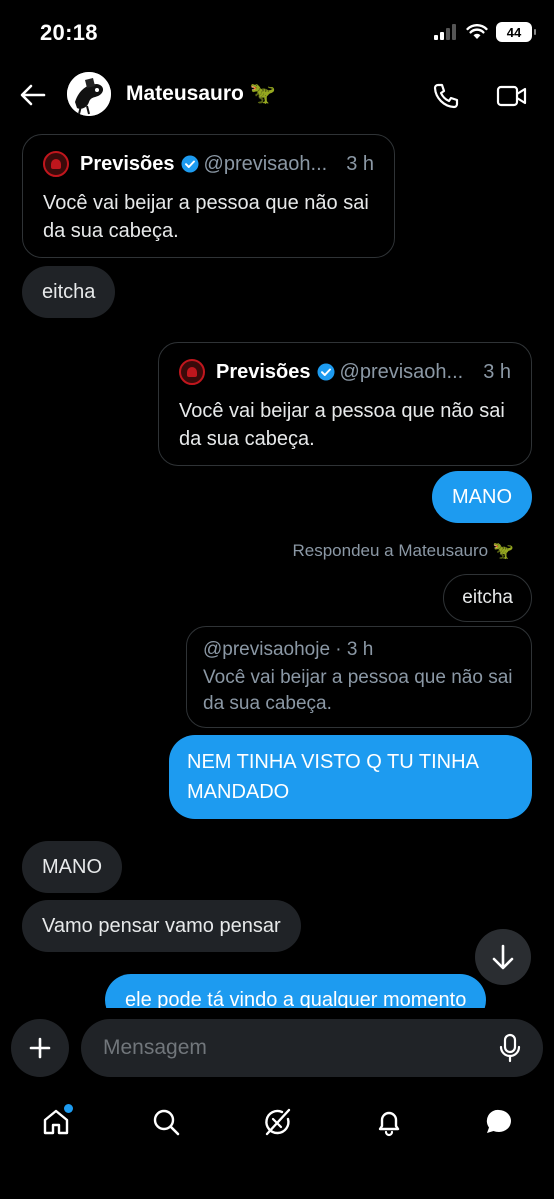 Image resolution: width=554 pixels, height=1199 pixels. I want to click on tab-home, so click(56, 1122).